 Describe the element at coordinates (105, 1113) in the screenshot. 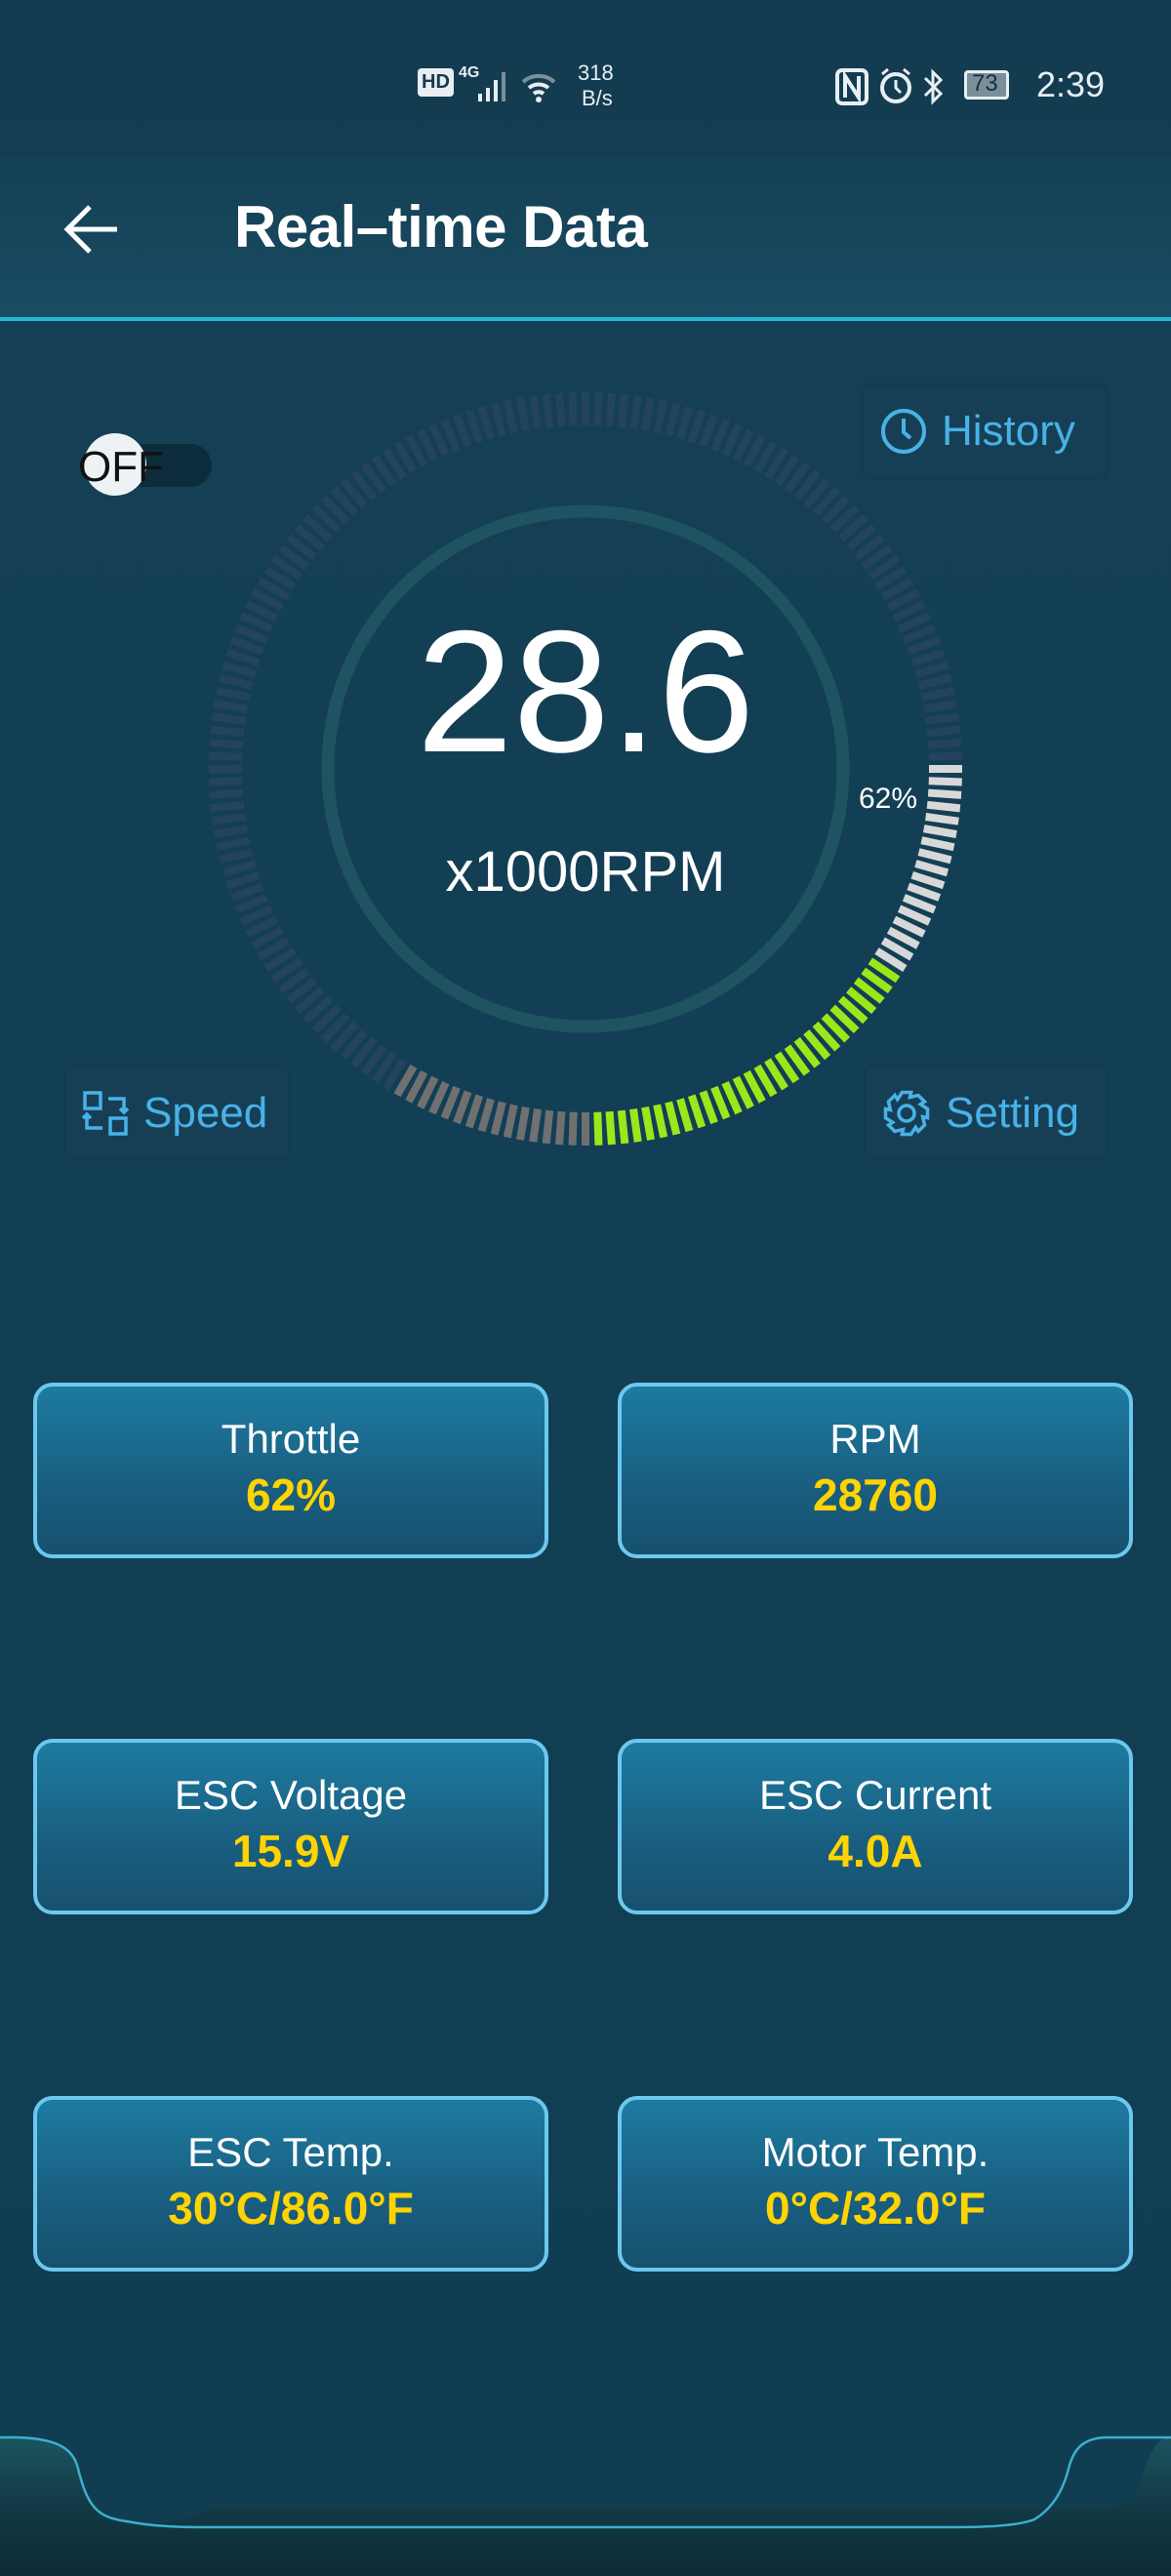

I see `switch-mode-icon` at that location.